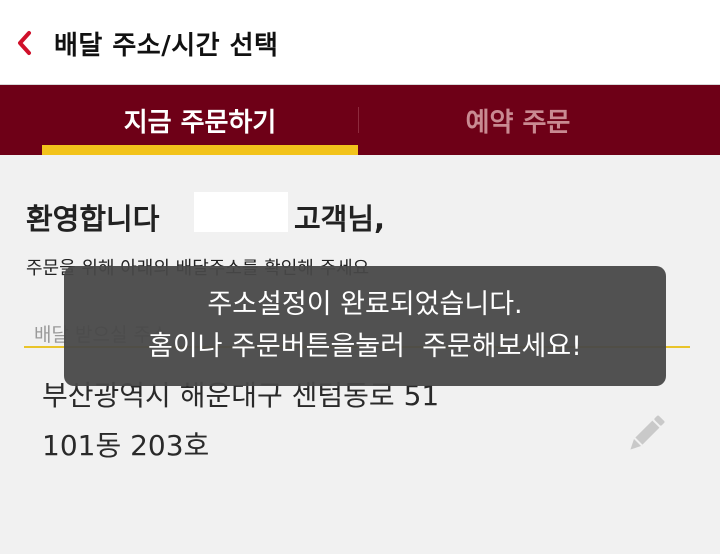  Describe the element at coordinates (241, 212) in the screenshot. I see `customer-name-redacted` at that location.